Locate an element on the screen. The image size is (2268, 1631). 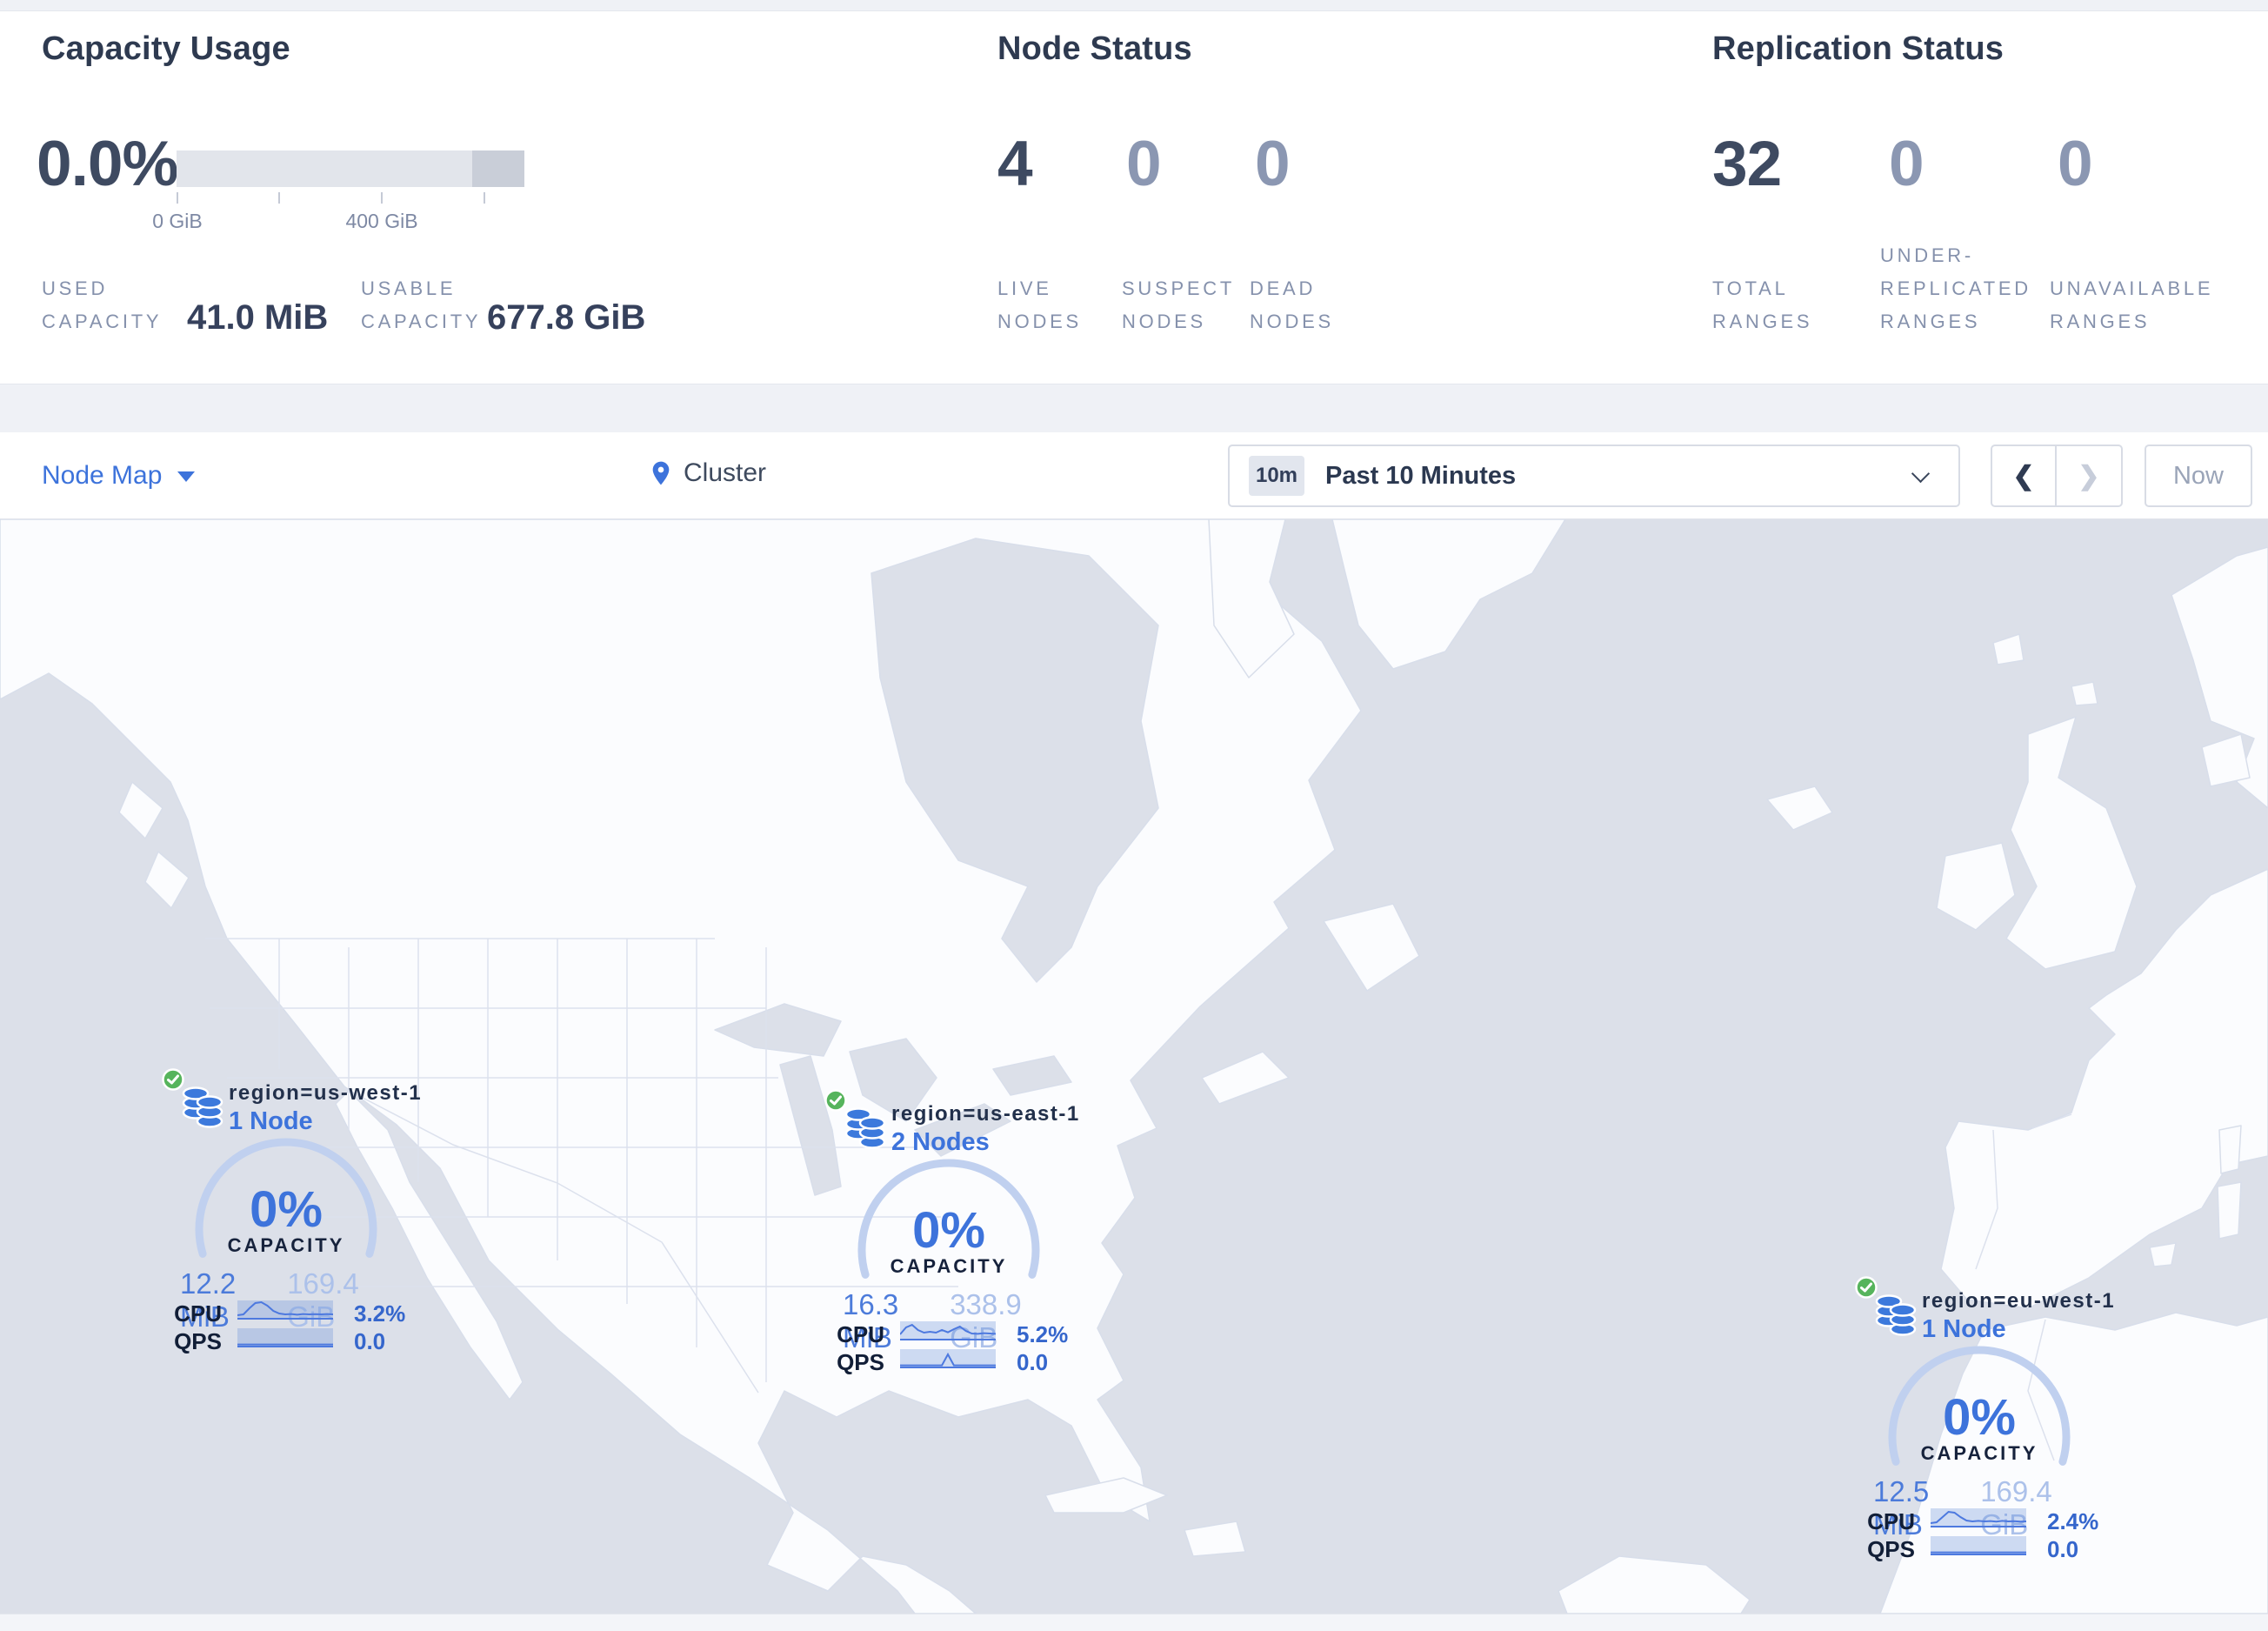
chevron-right-icon: ❯ is located at coordinates (2089, 476).